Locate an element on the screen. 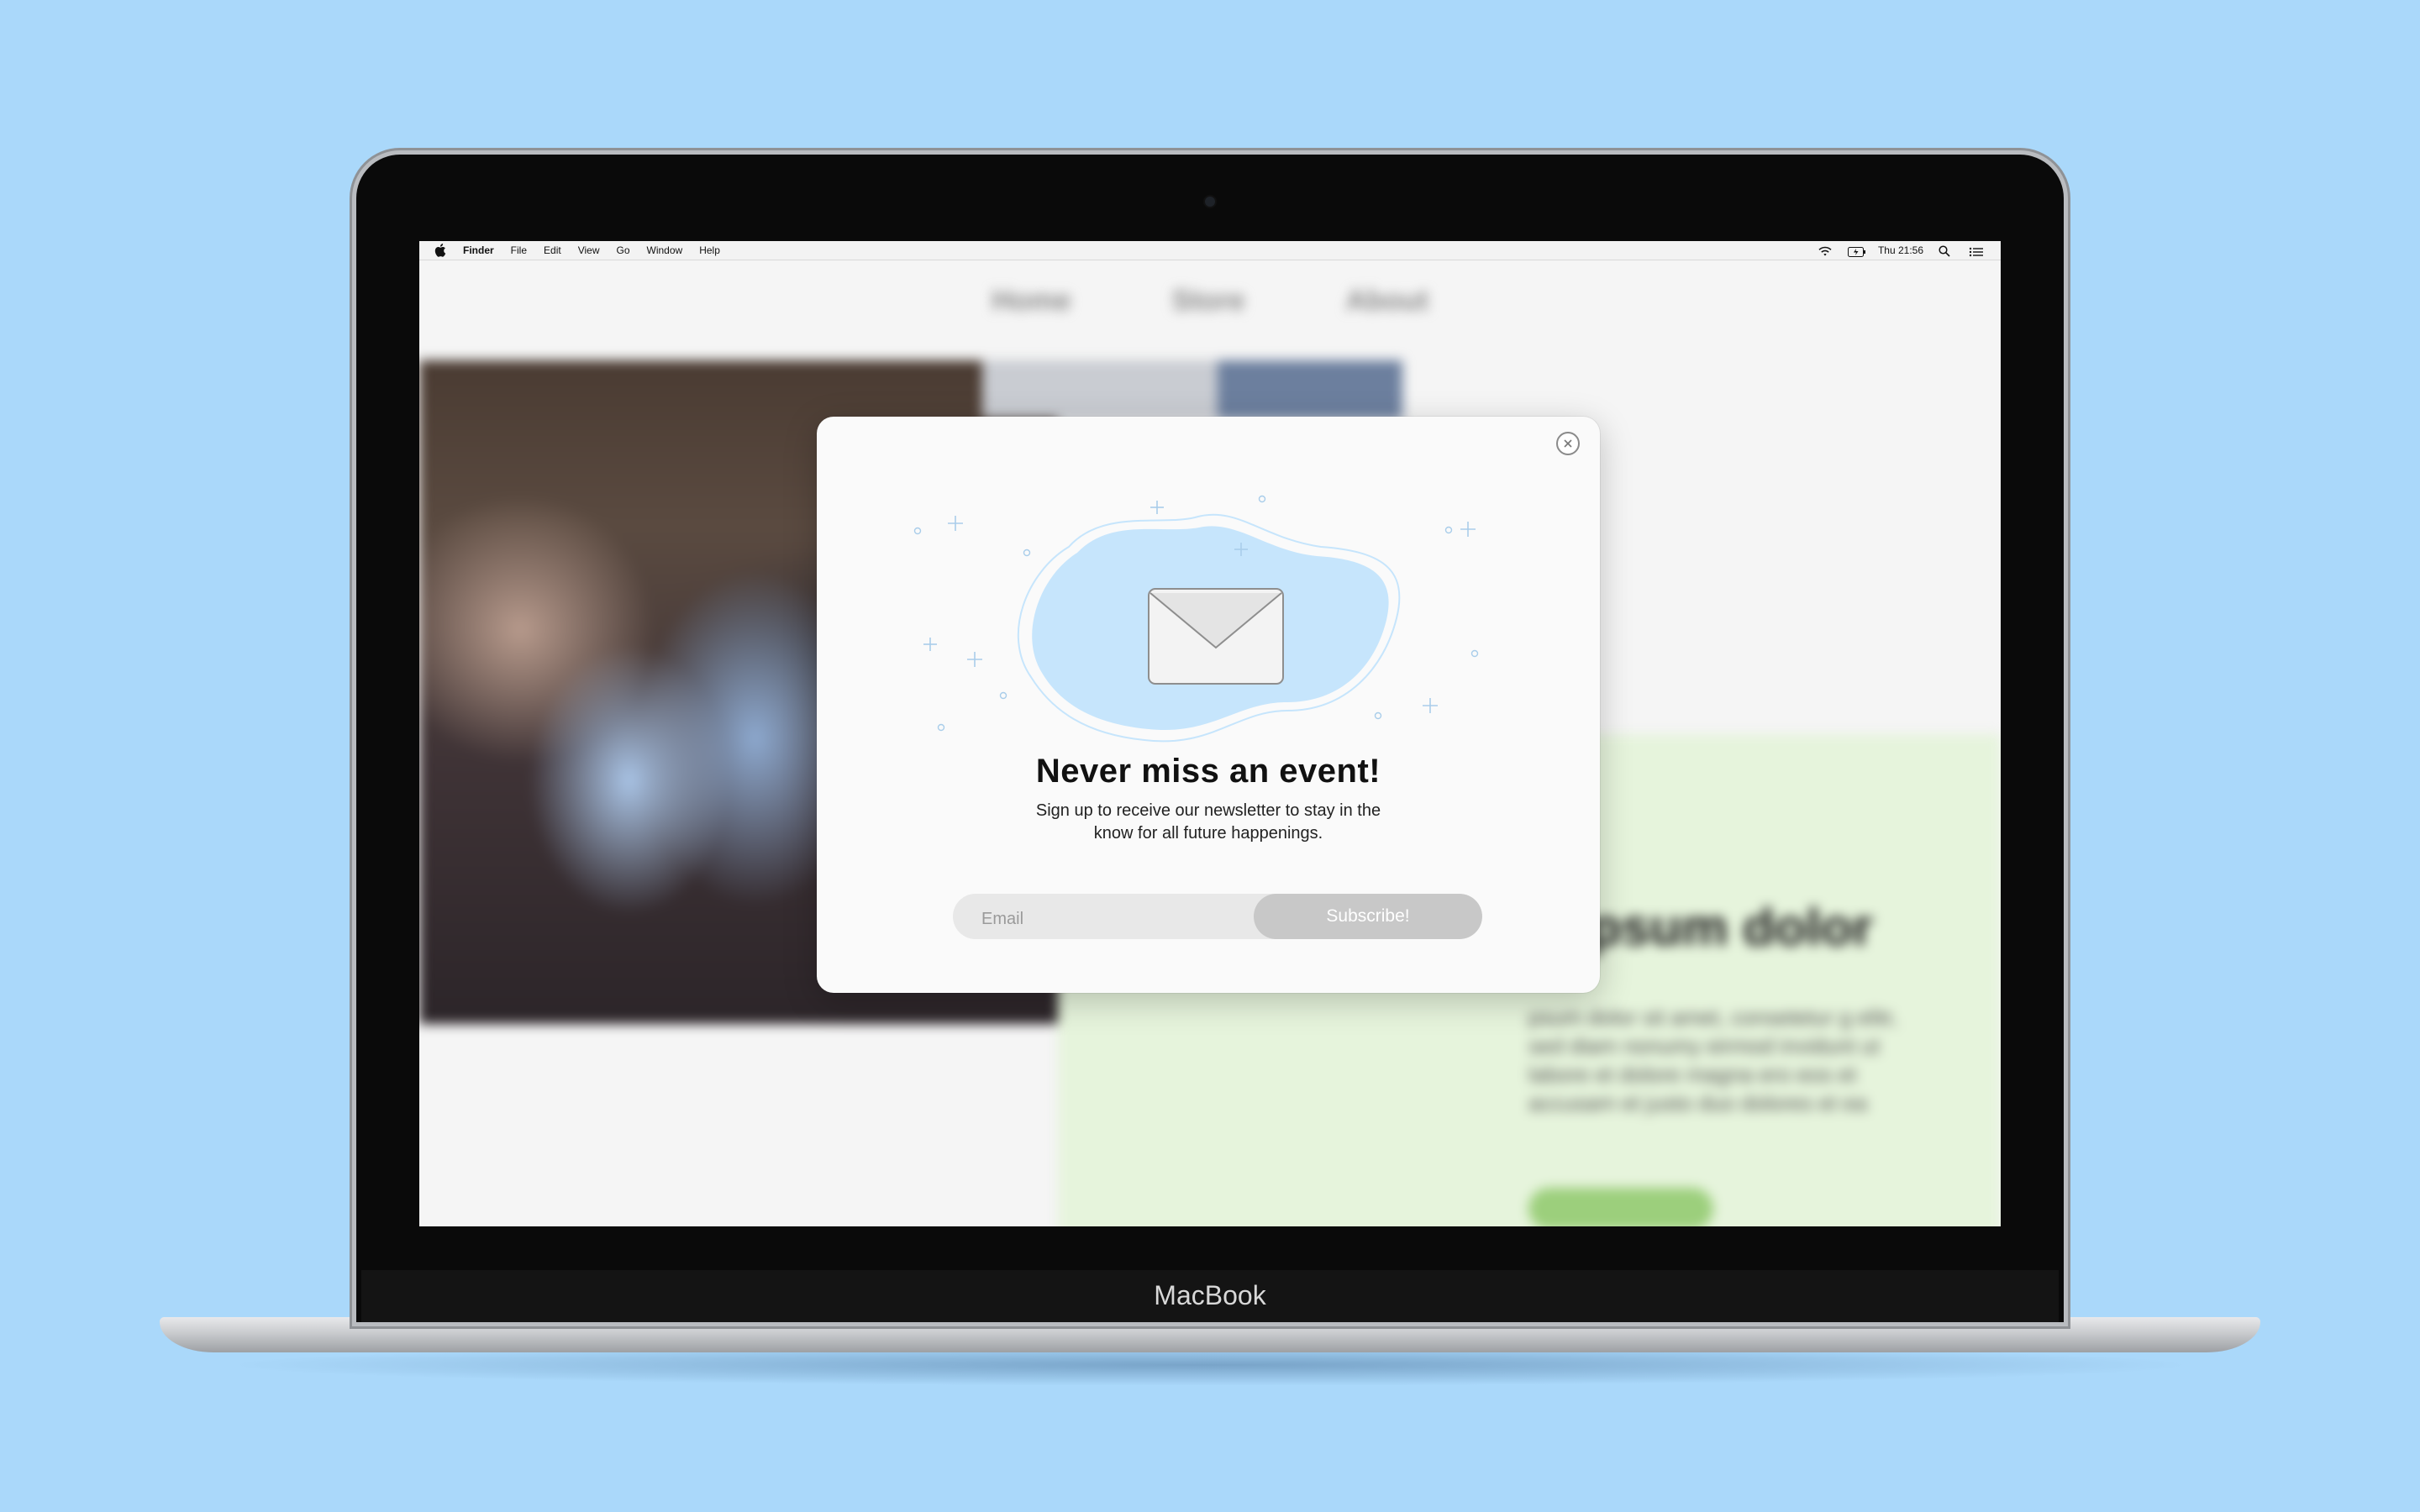  subscribe-button: Subscribe! is located at coordinates (1368, 916).